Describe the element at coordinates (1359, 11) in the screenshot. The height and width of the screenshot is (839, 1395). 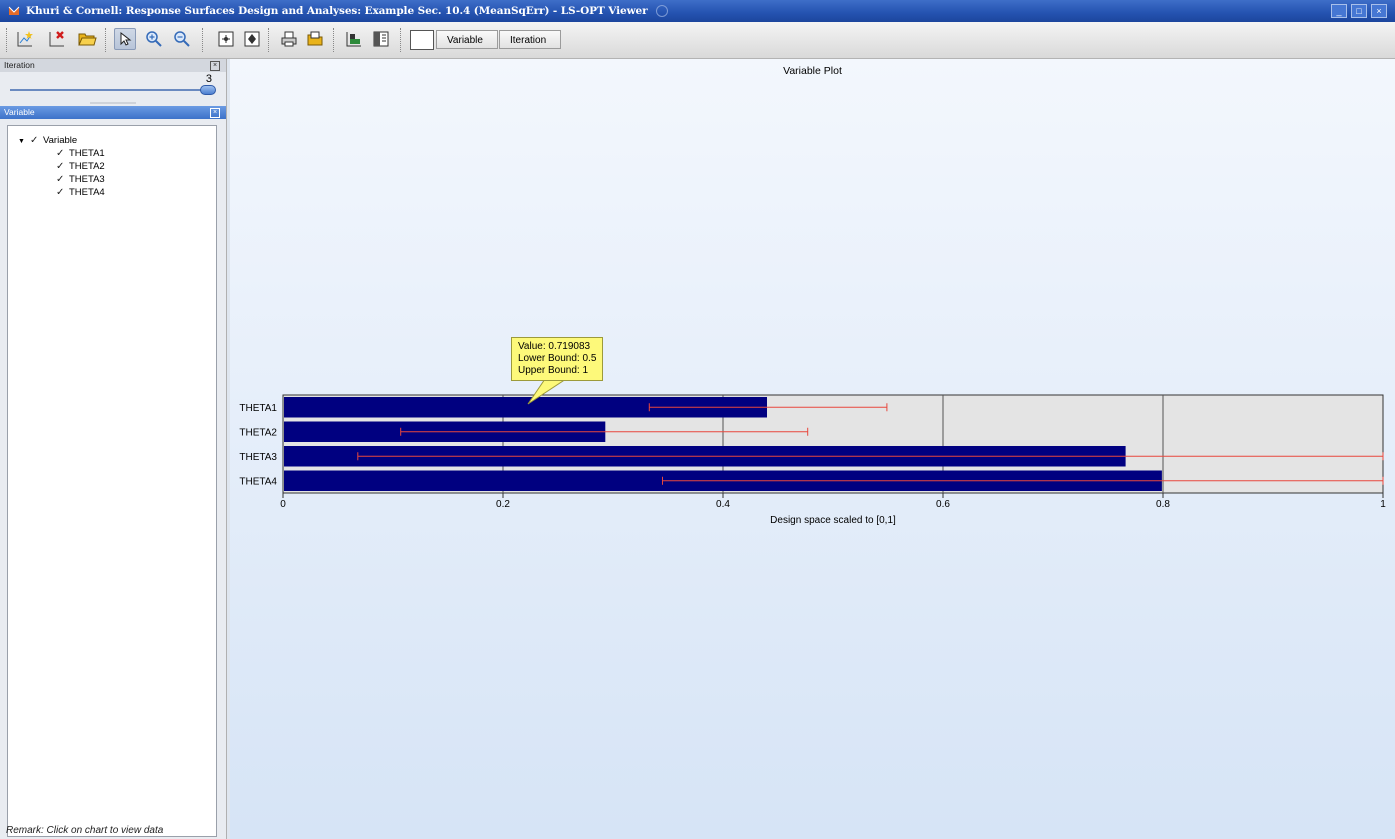
I see `maximize-button: □` at that location.